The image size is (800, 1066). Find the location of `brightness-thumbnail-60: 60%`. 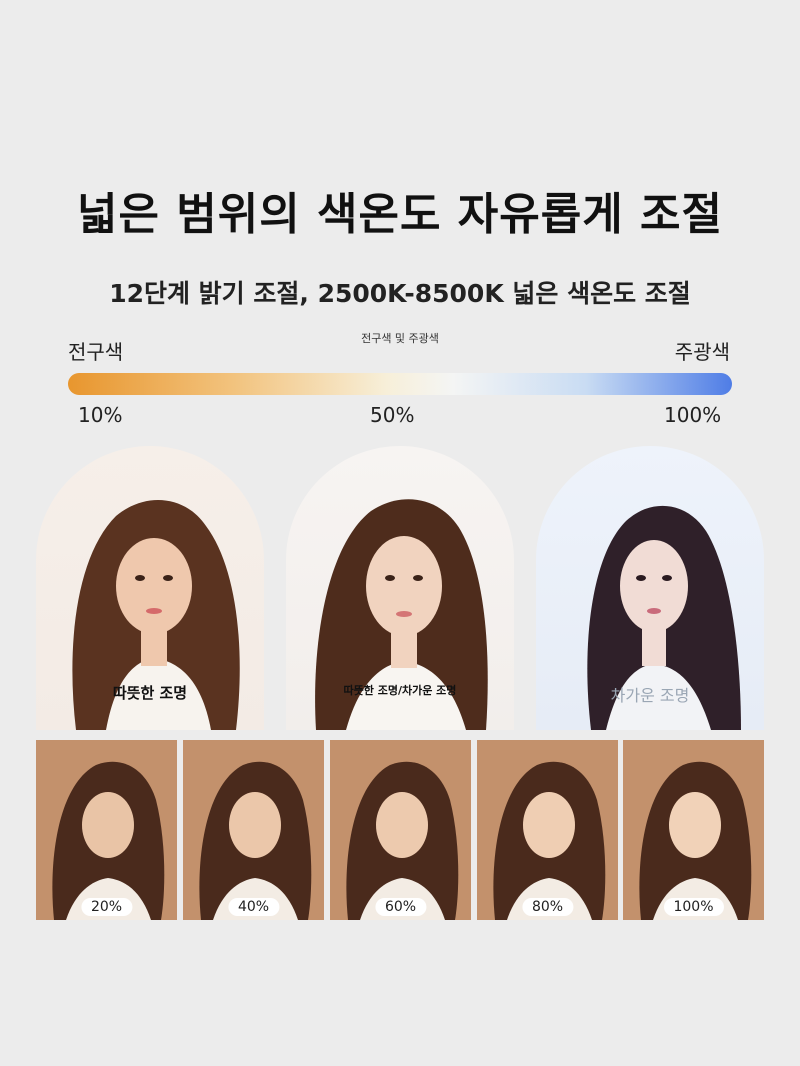

brightness-thumbnail-60: 60% is located at coordinates (400, 830).